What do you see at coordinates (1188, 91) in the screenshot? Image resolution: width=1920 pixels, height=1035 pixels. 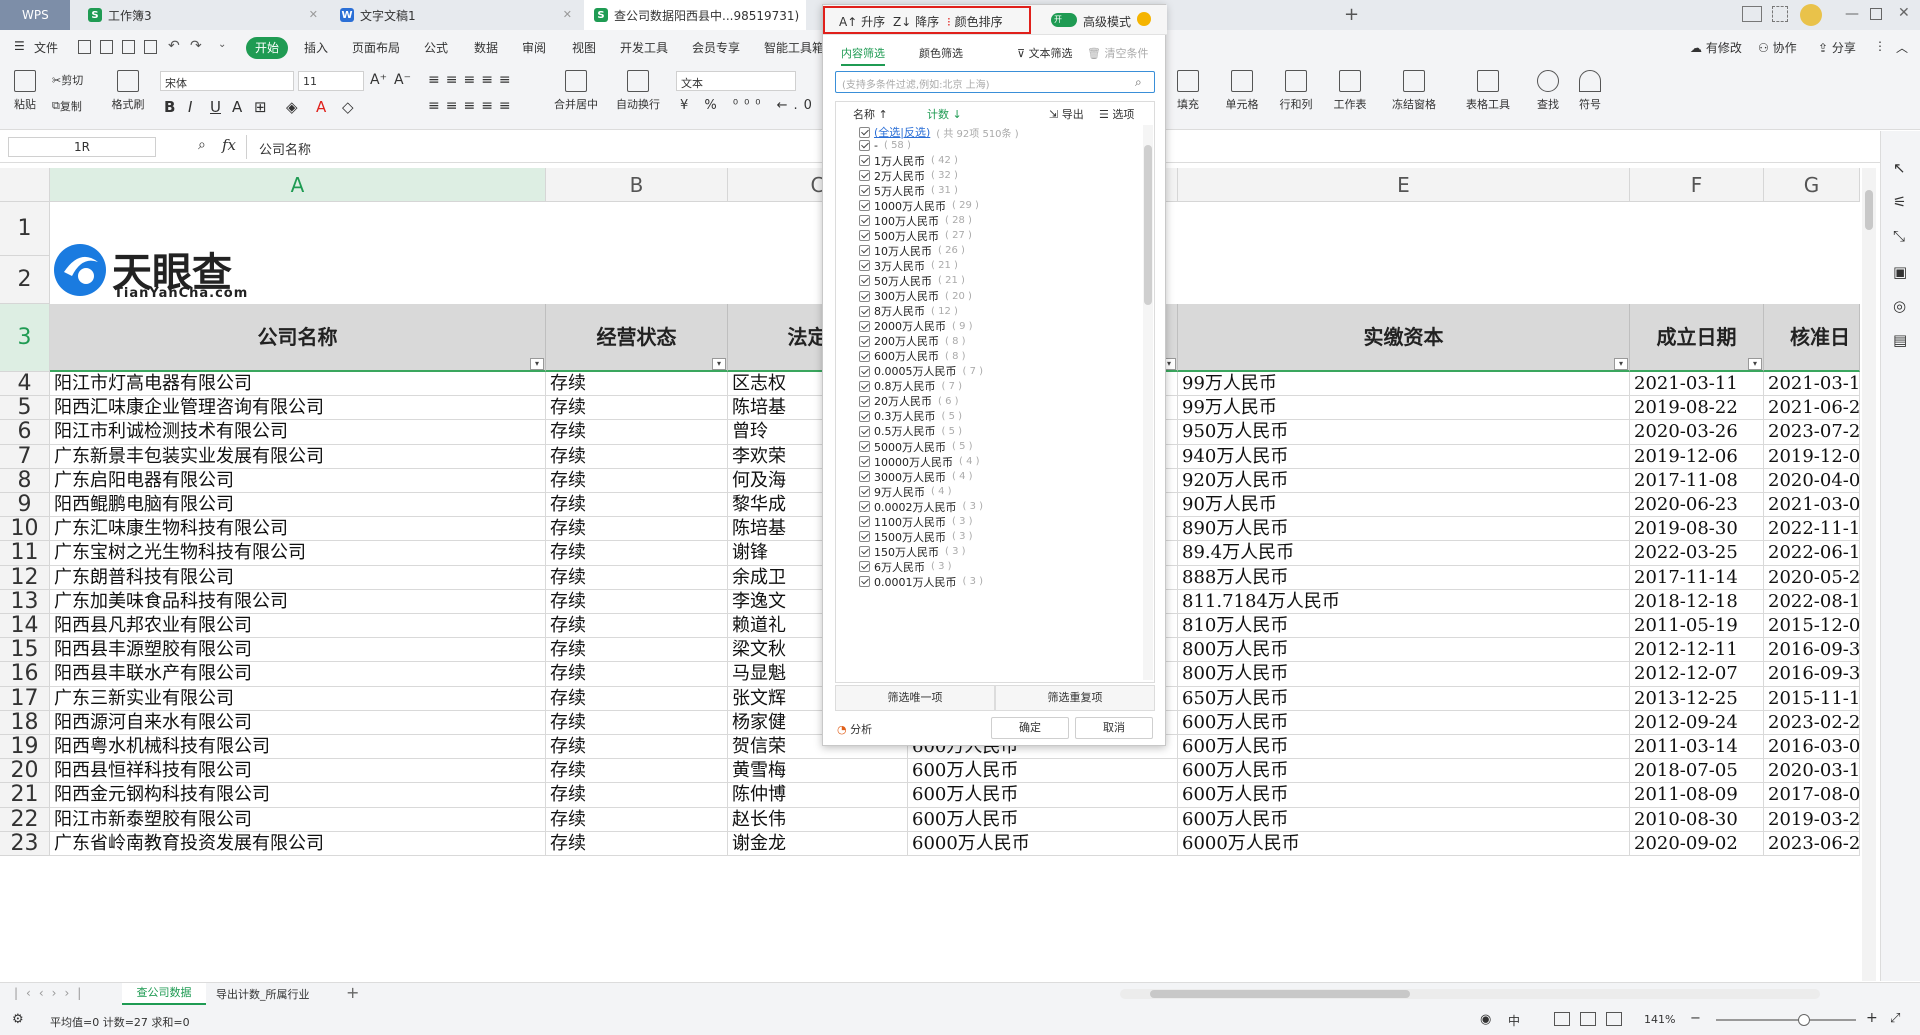 I see `fill-button: 填充` at bounding box center [1188, 91].